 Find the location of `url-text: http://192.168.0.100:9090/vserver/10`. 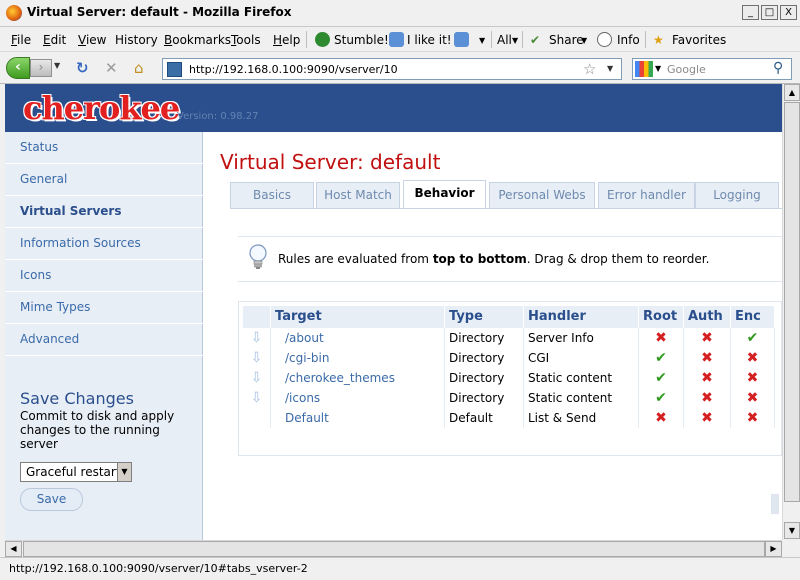

url-text: http://192.168.0.100:9090/vserver/10 is located at coordinates (293, 69).